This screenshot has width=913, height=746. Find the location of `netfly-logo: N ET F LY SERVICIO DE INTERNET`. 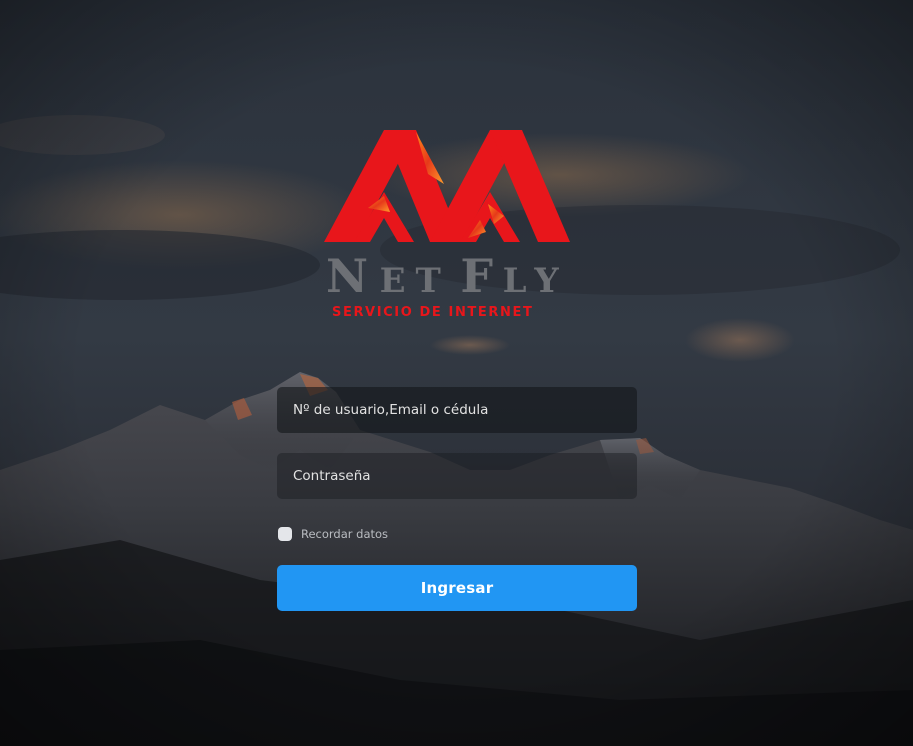

netfly-logo: N ET F LY SERVICIO DE INTERNET is located at coordinates (447, 225).